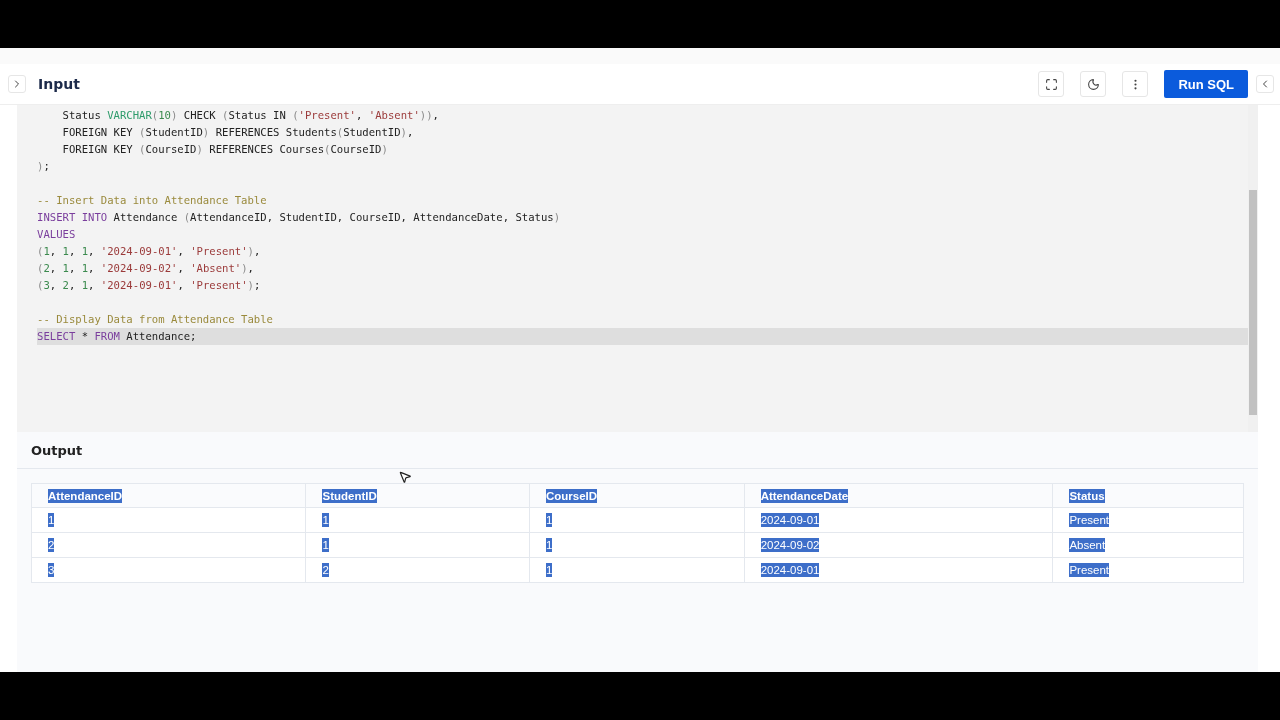 The image size is (1280, 720). What do you see at coordinates (1087, 495) in the screenshot?
I see `column-header: Status` at bounding box center [1087, 495].